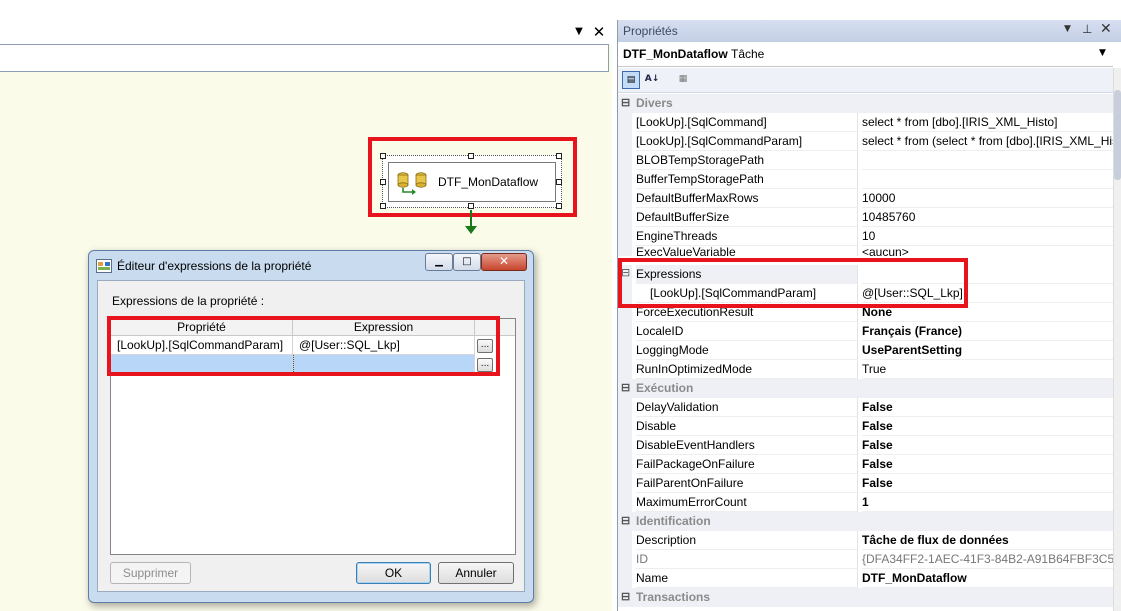 Image resolution: width=1121 pixels, height=611 pixels. I want to click on property-row: BufferTempStoragePath, so click(865, 179).